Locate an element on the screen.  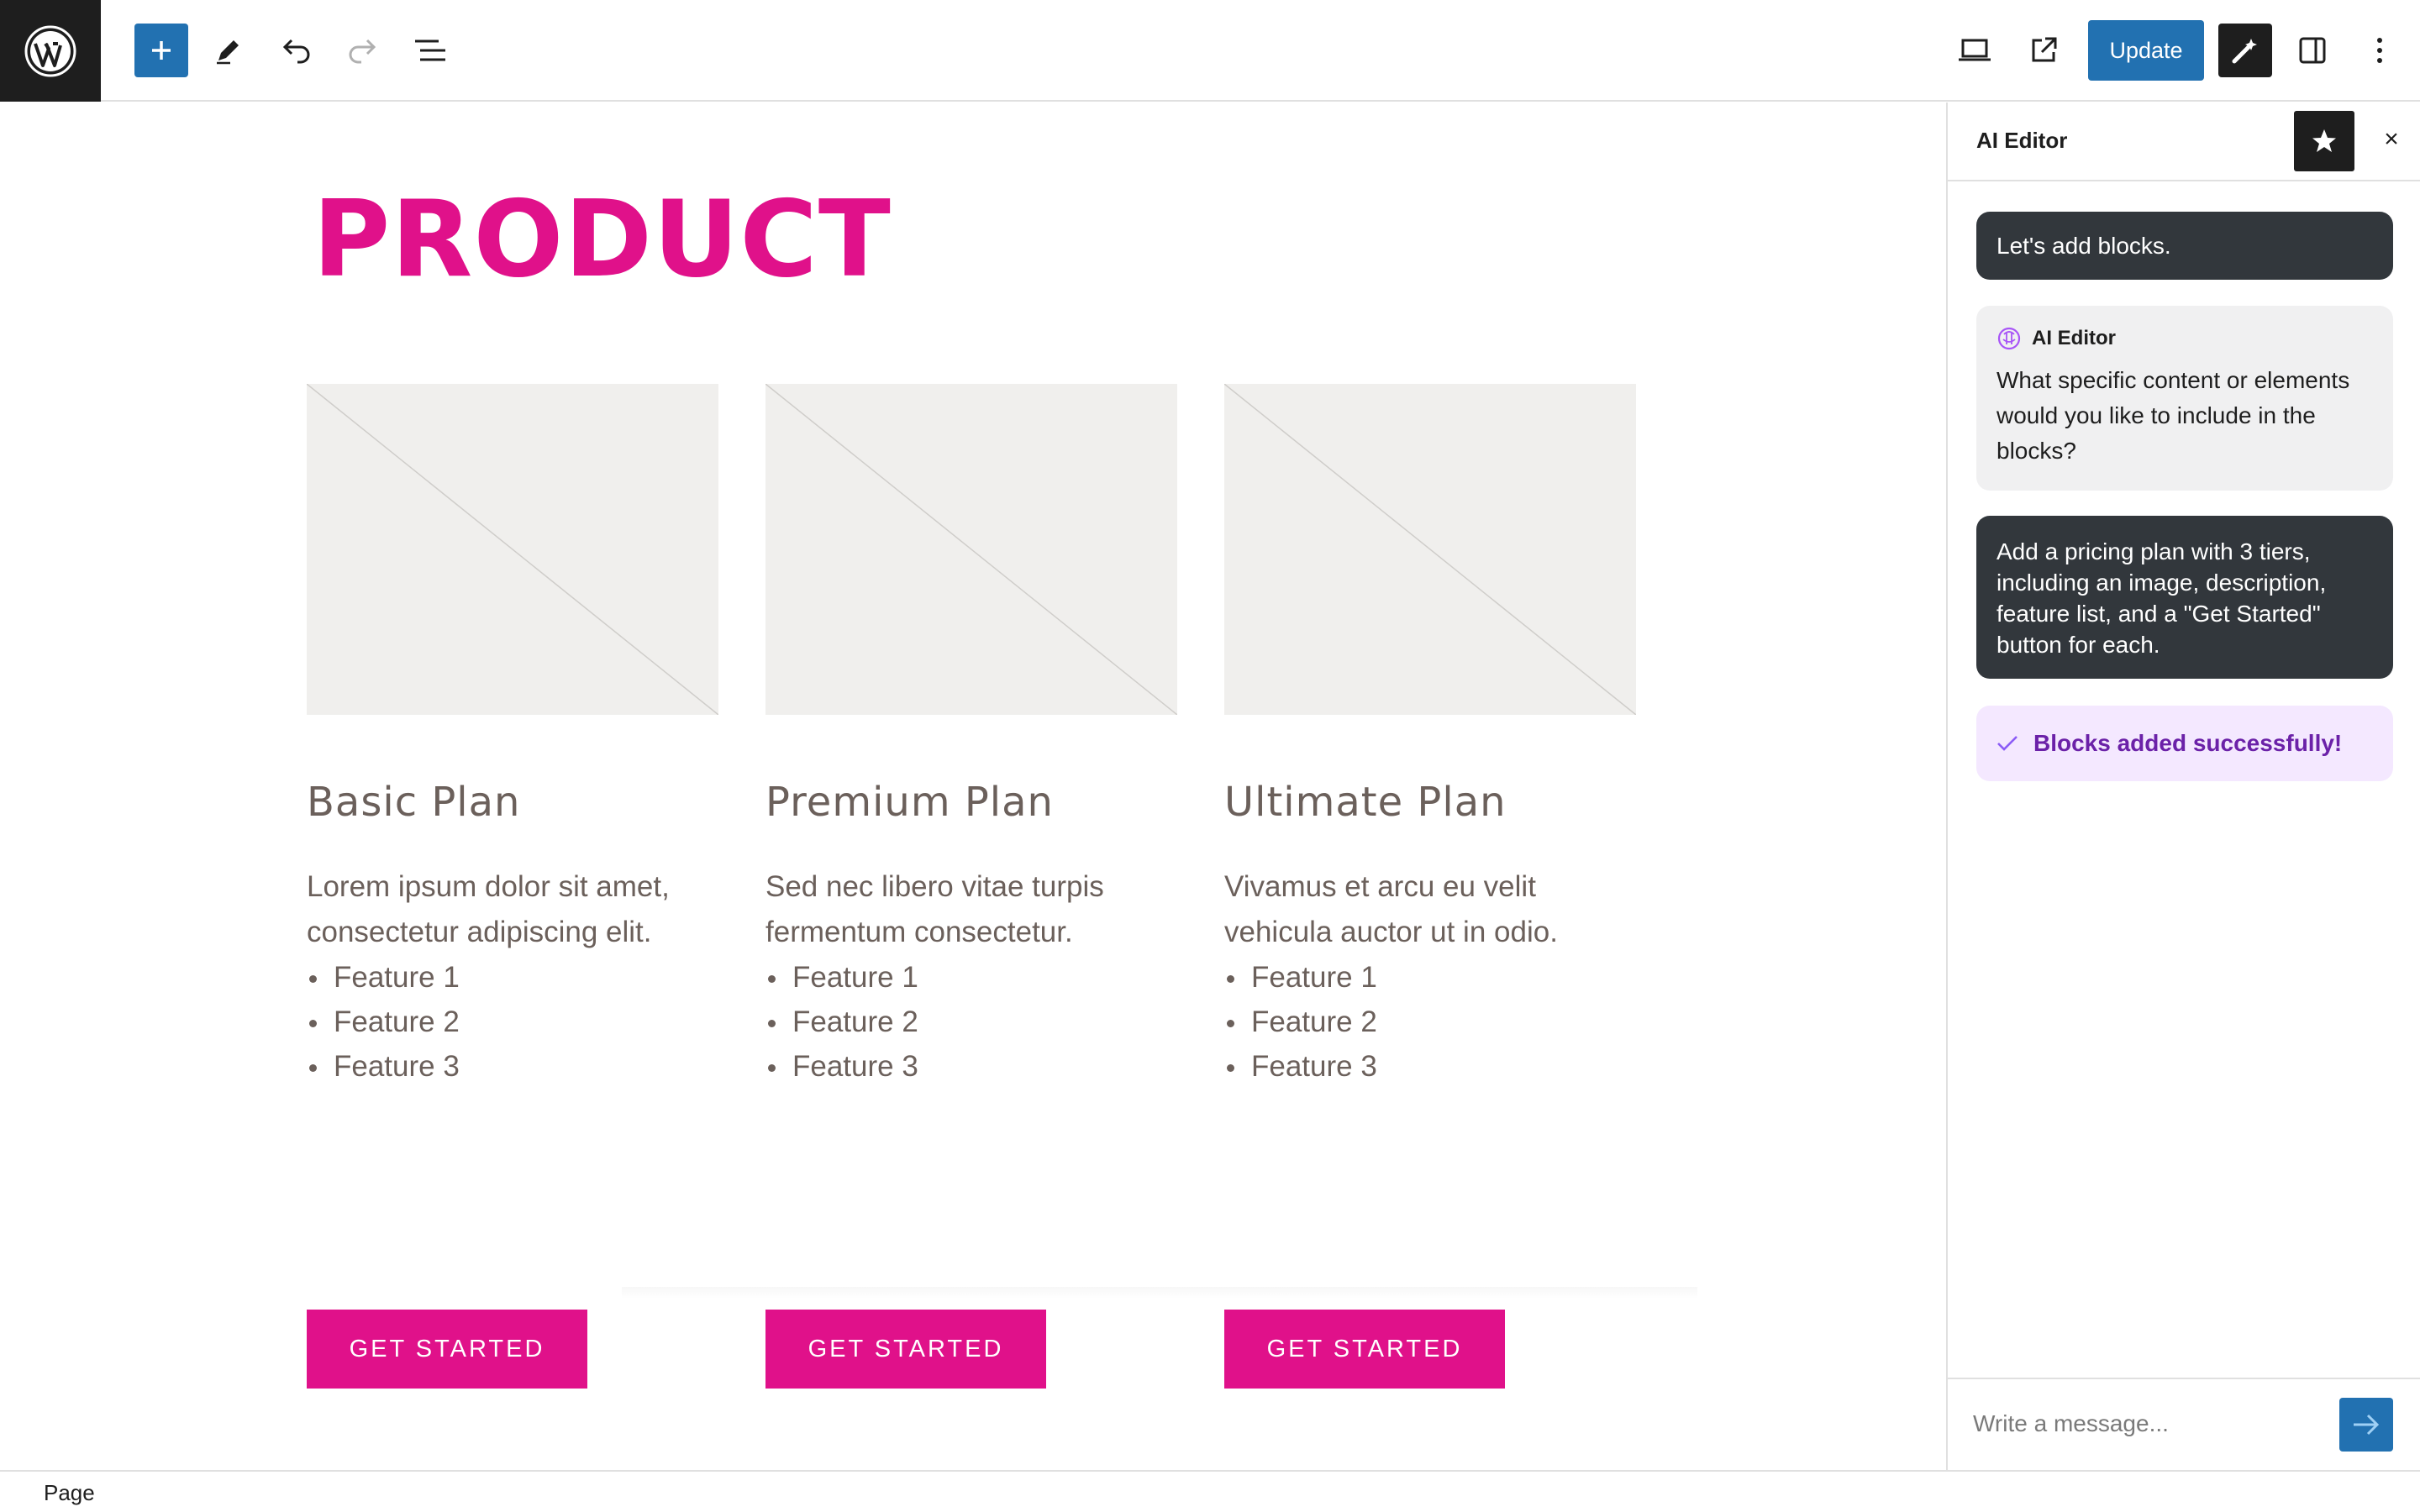
ai-brain-icon is located at coordinates (2009, 338).